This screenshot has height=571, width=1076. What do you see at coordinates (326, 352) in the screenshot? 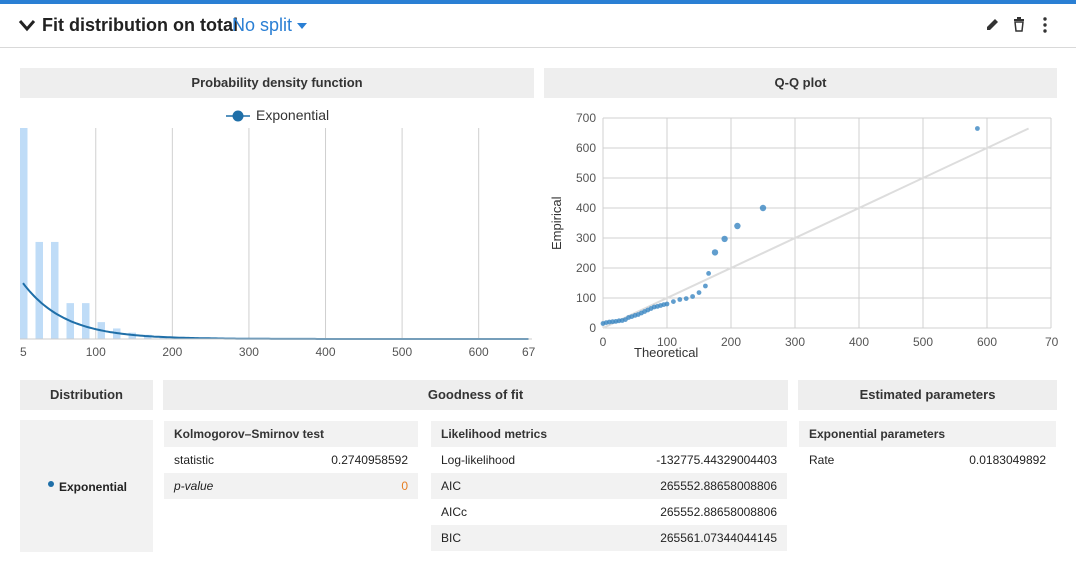
I see `pdf-x-tick: 400` at bounding box center [326, 352].